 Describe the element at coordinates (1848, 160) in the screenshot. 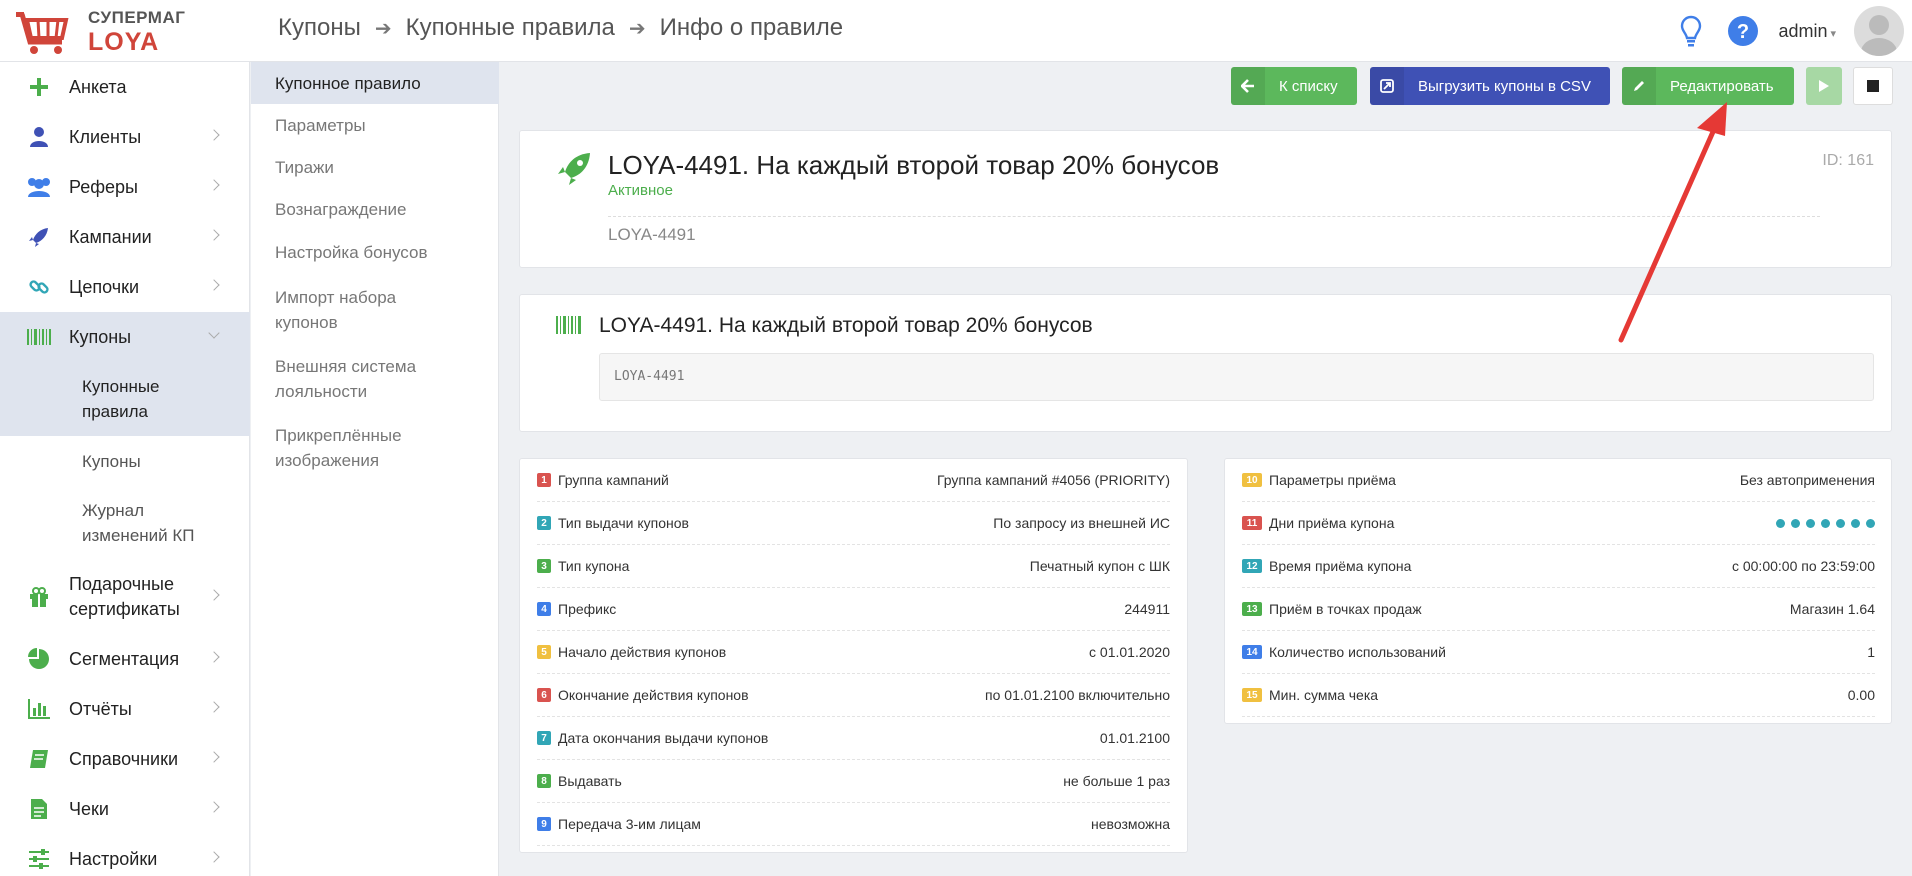

I see `rule-id: ID: 161` at that location.